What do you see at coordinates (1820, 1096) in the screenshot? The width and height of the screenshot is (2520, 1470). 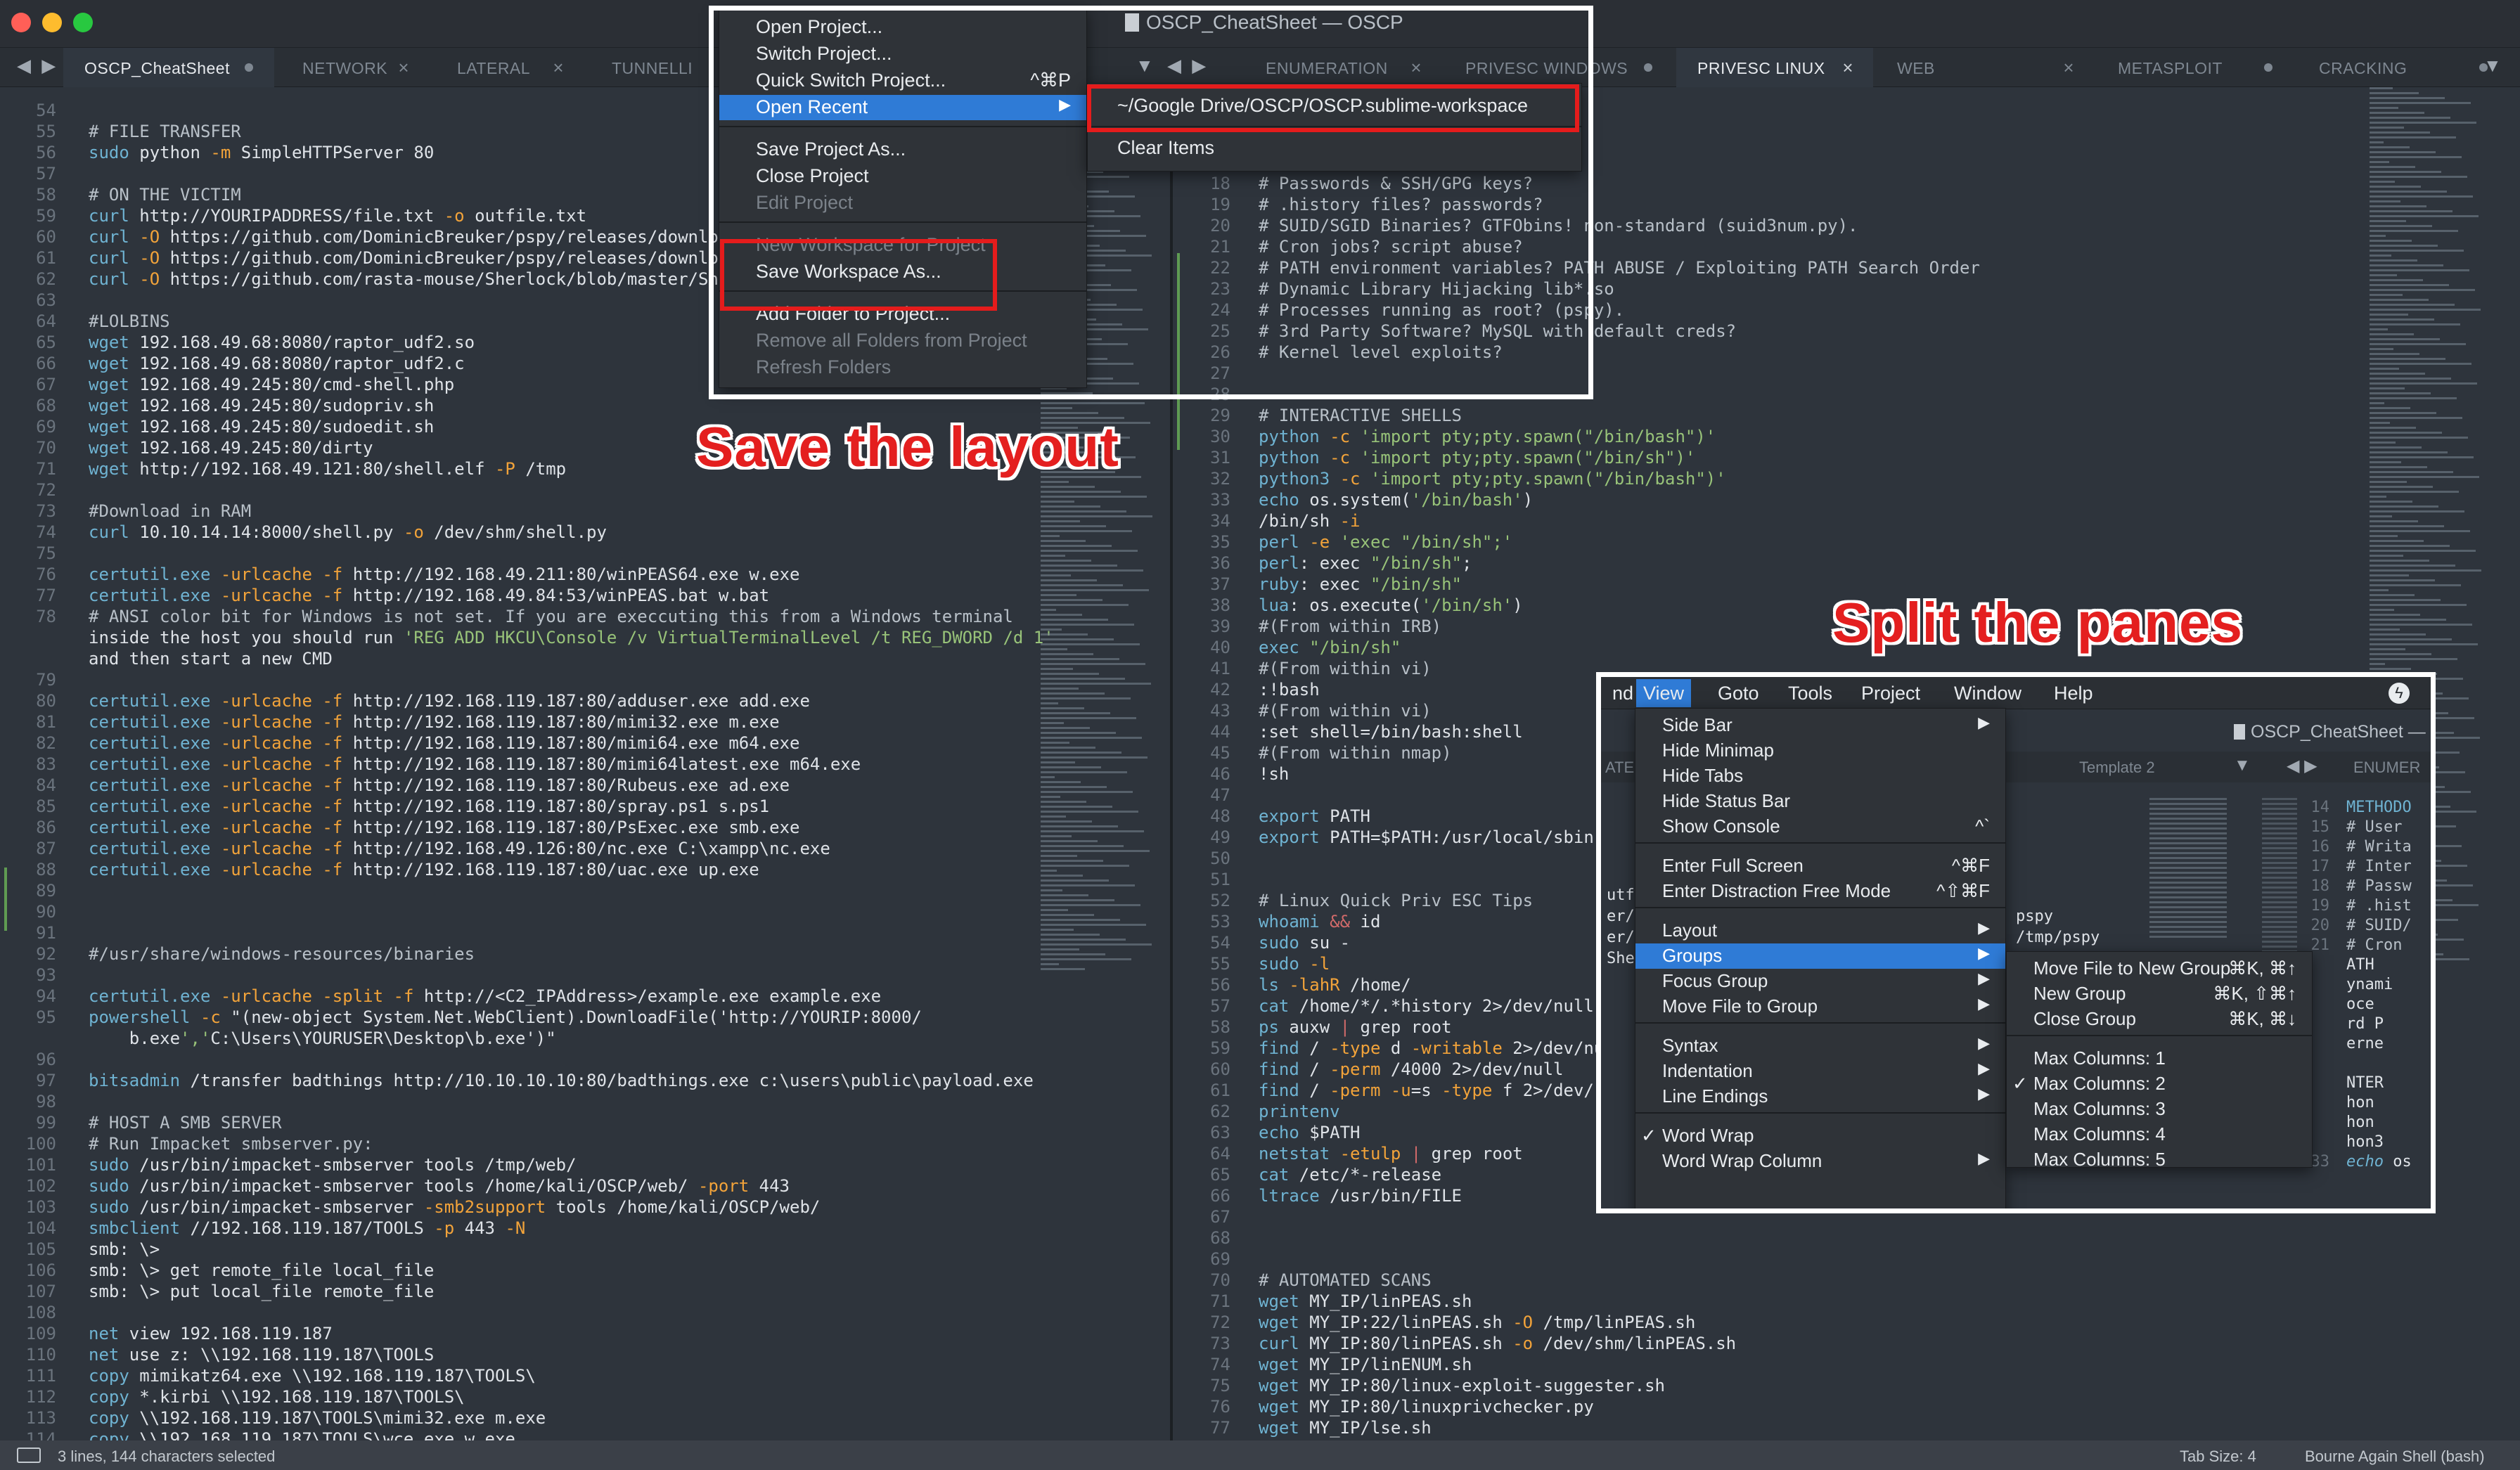 I see `view-menu-item-13: Line Endings ▶` at bounding box center [1820, 1096].